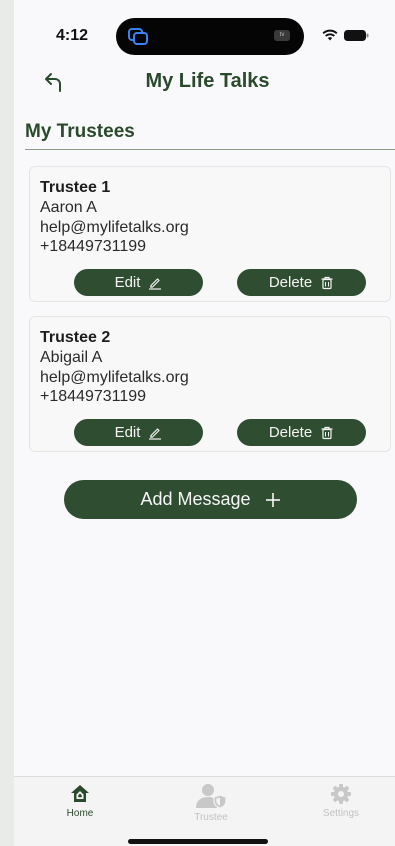  I want to click on wifi-icon, so click(330, 35).